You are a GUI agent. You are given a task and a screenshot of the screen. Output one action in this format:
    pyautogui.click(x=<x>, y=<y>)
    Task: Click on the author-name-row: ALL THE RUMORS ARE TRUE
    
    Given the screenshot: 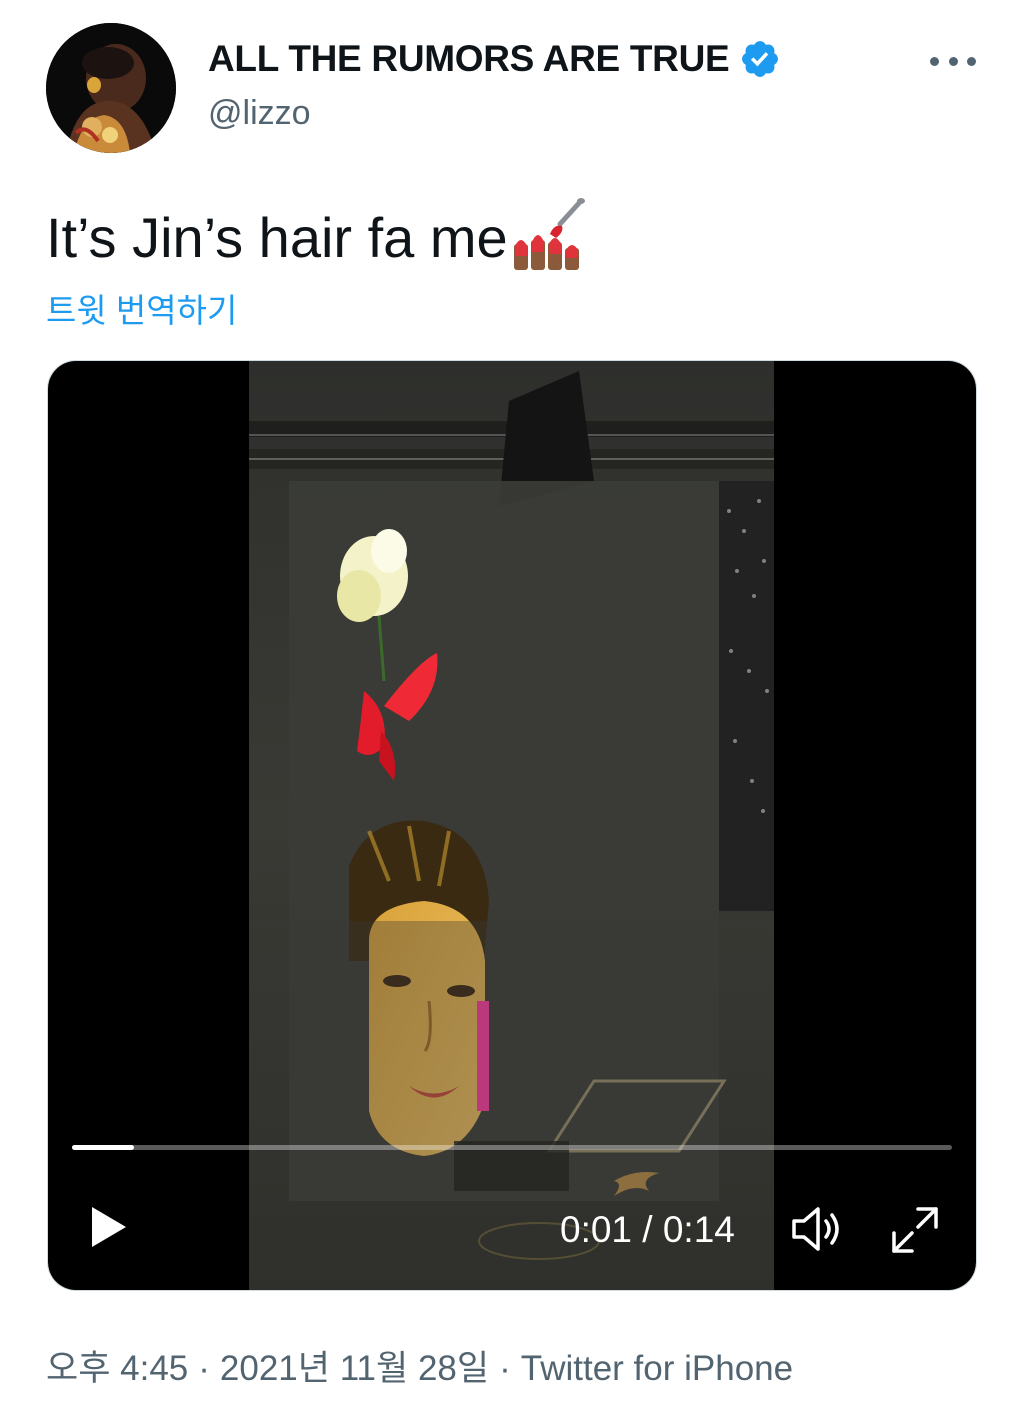 What is the action you would take?
    pyautogui.click(x=494, y=59)
    